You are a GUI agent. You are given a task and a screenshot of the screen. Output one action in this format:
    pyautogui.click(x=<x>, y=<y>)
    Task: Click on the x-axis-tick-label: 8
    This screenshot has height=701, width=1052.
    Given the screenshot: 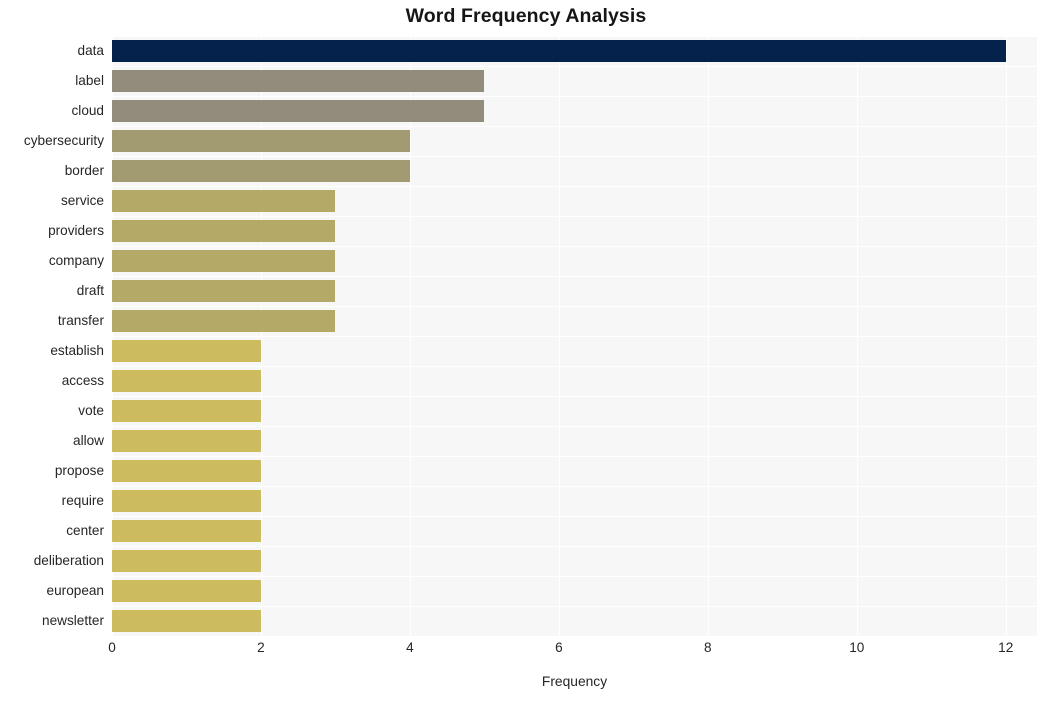 What is the action you would take?
    pyautogui.click(x=708, y=647)
    